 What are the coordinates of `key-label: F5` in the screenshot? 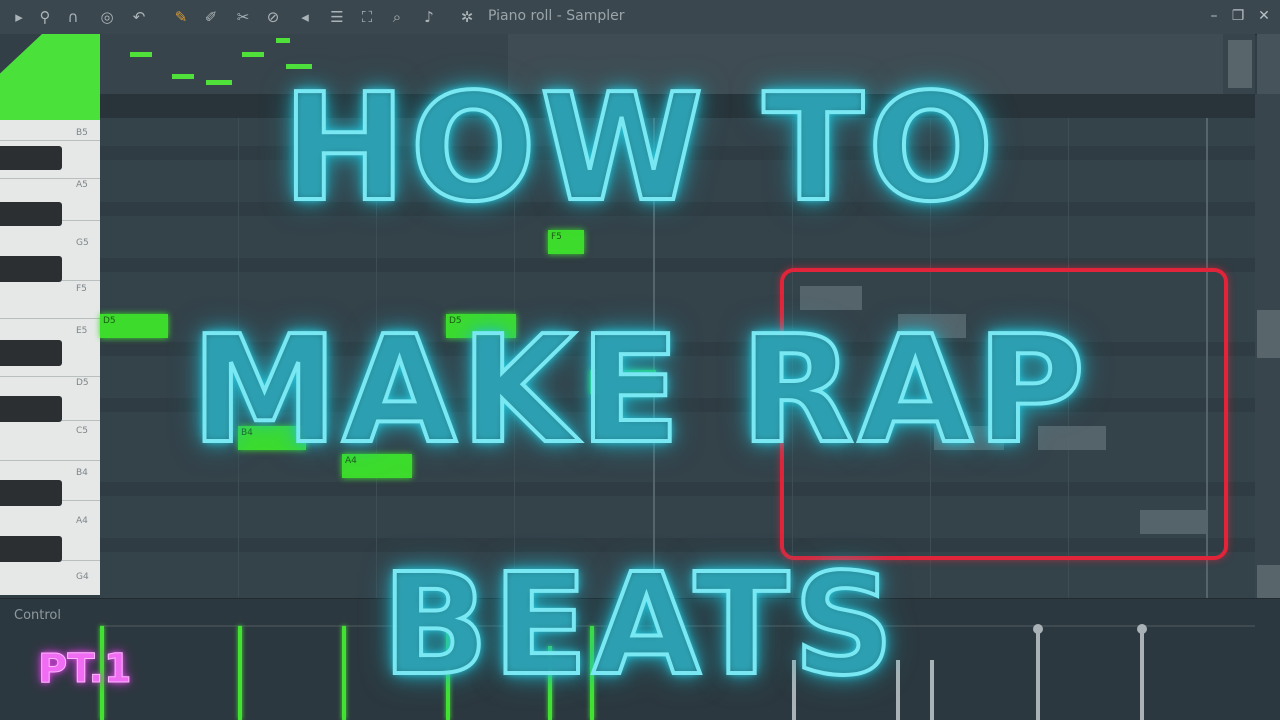 It's located at (81, 289).